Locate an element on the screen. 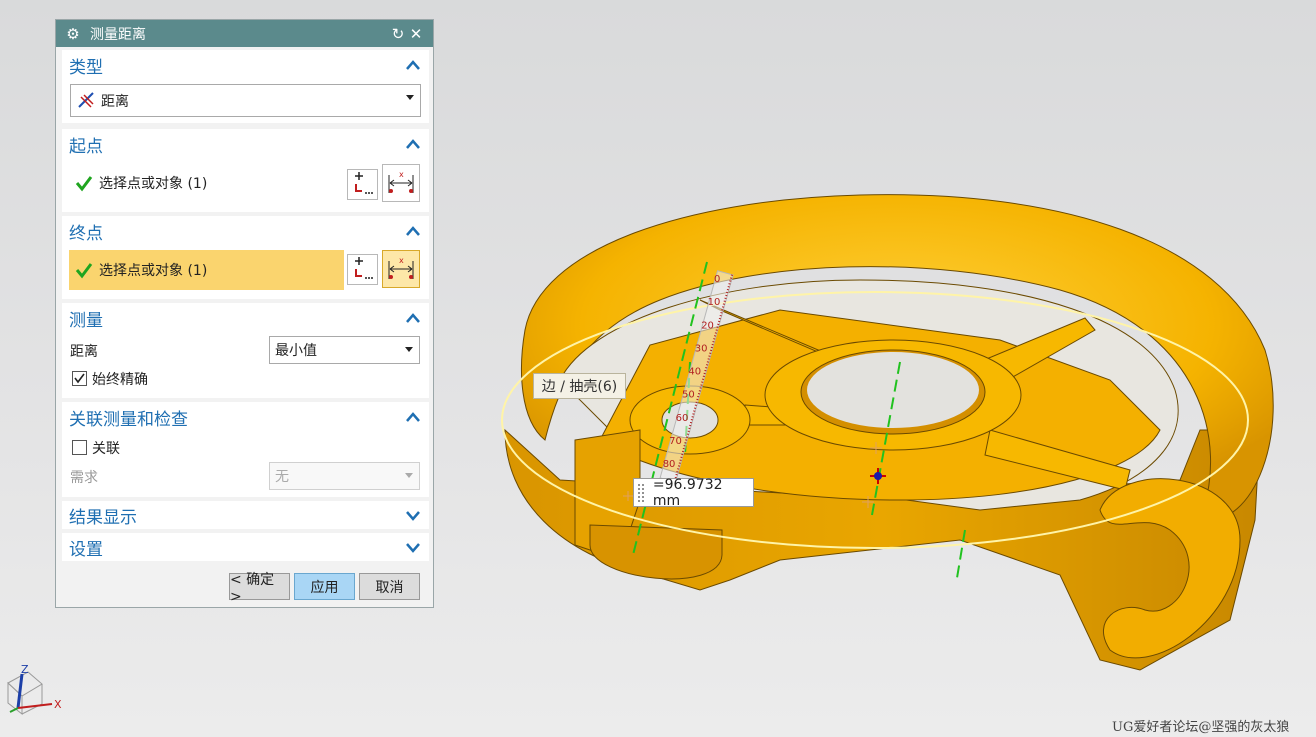  checkbox-check-icon is located at coordinates (79, 378).